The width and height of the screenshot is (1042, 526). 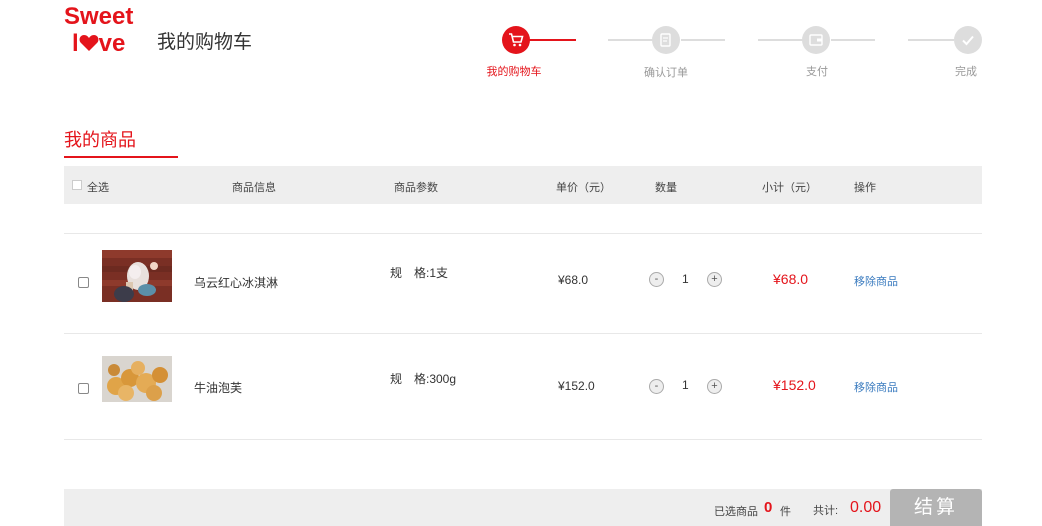 What do you see at coordinates (523, 507) in the screenshot?
I see `cart-footer: 已选商品 0 件 共计: 0.00 结算` at bounding box center [523, 507].